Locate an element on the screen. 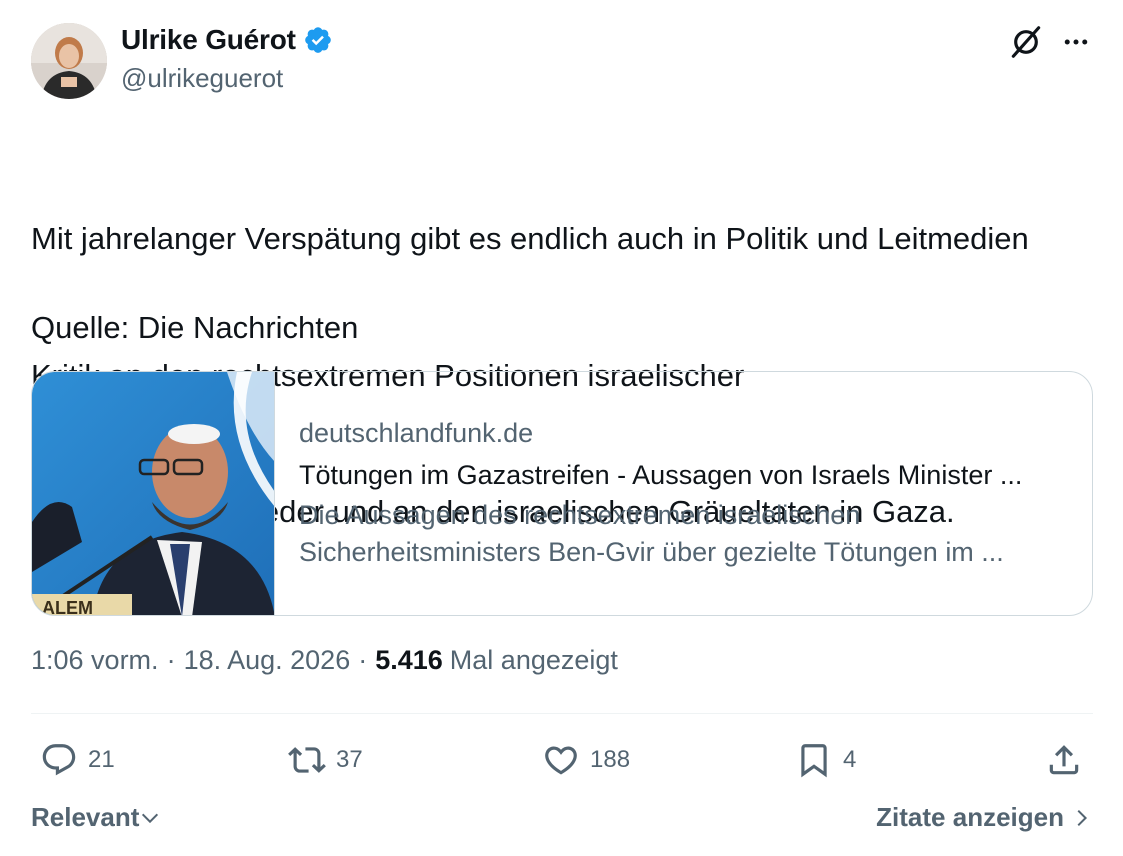 The height and width of the screenshot is (856, 1123). card-image-sign-text: ALEM is located at coordinates (67, 606).